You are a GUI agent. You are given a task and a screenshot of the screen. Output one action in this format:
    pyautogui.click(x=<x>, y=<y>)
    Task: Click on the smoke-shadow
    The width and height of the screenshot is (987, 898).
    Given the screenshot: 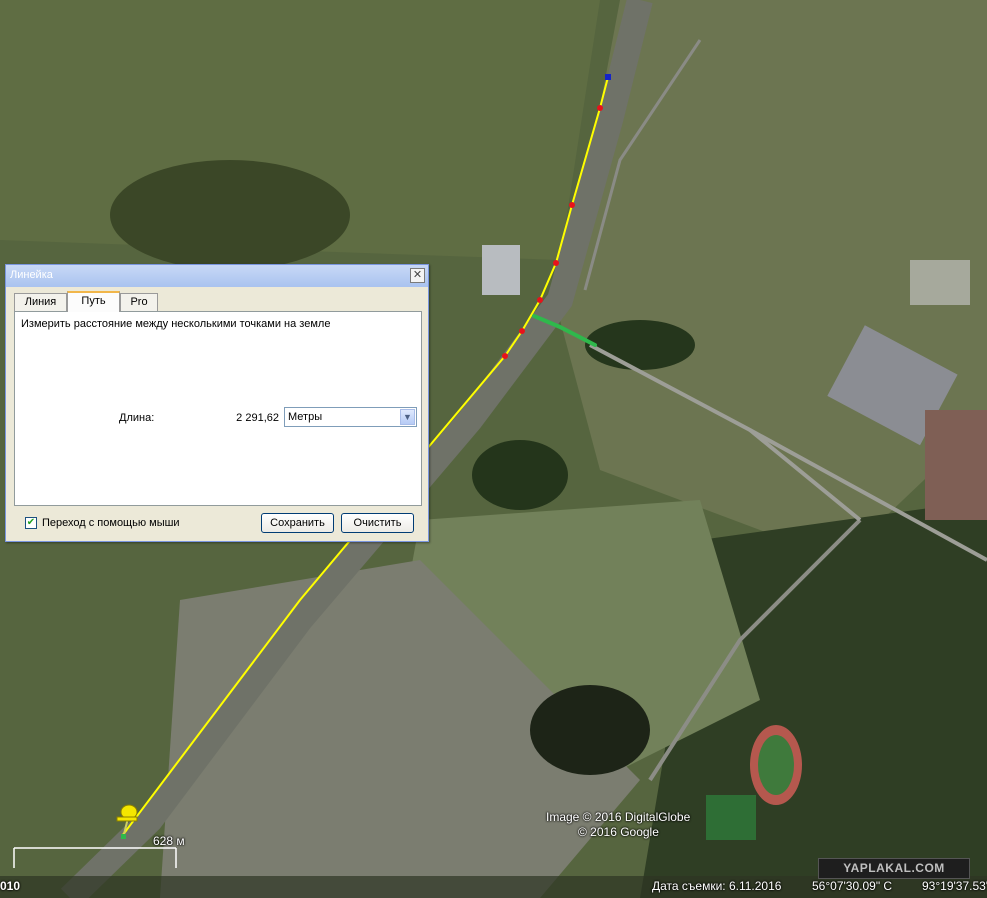 What is the action you would take?
    pyautogui.click(x=590, y=730)
    